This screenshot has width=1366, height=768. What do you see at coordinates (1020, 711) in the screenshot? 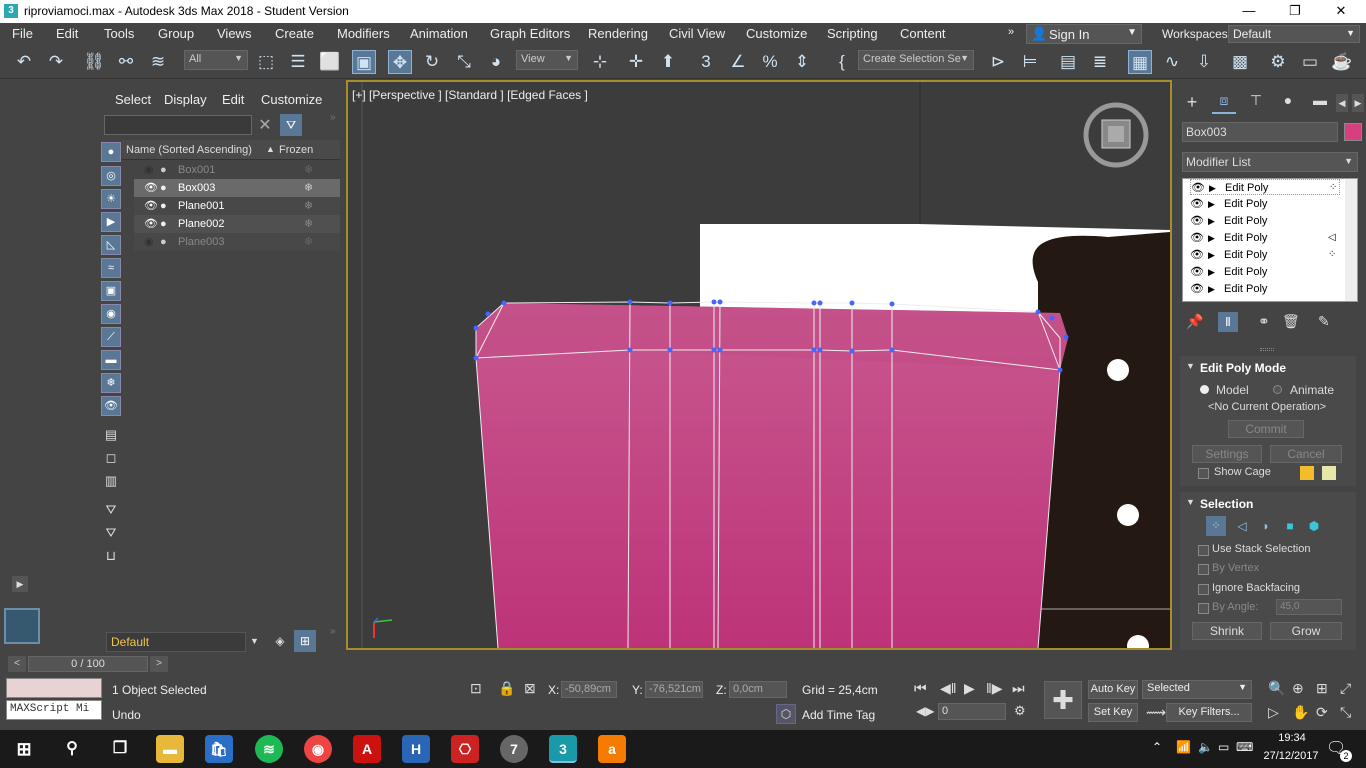
I see `time-configuration-icon: ⚙` at bounding box center [1020, 711].